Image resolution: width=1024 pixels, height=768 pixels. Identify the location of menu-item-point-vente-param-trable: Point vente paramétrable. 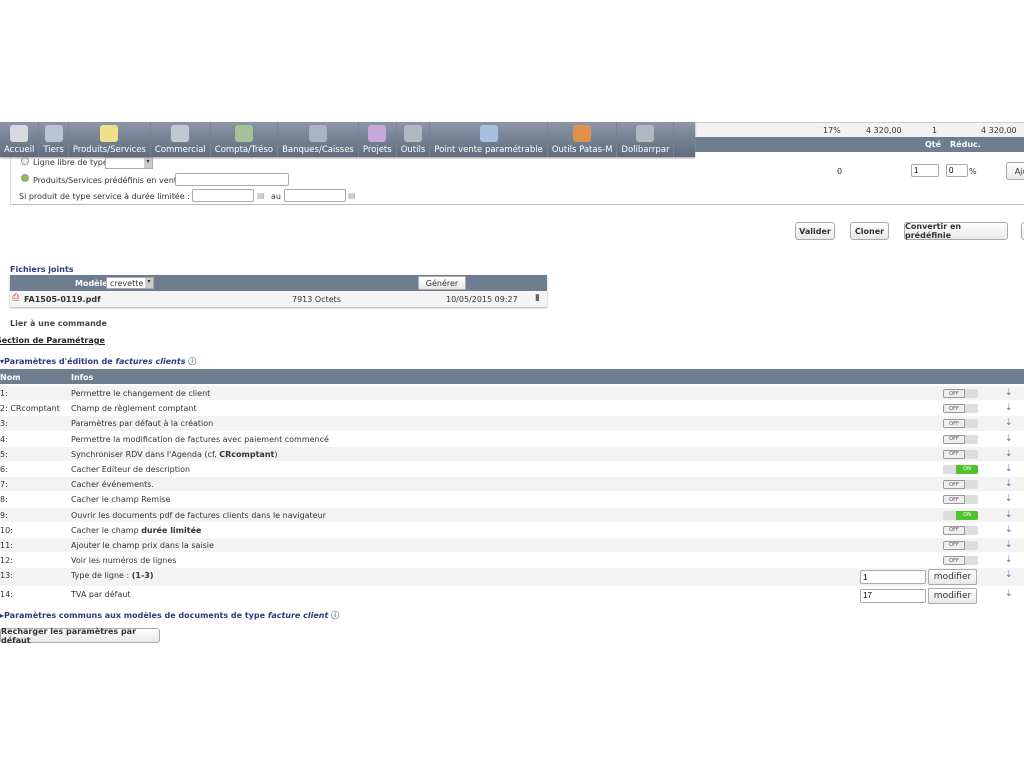
(489, 139).